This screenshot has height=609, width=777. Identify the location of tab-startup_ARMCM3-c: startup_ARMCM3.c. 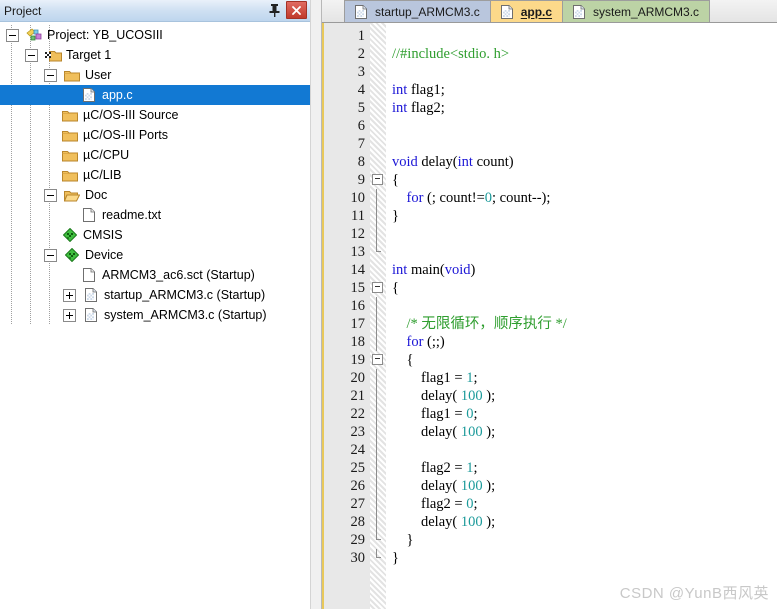
(421, 11).